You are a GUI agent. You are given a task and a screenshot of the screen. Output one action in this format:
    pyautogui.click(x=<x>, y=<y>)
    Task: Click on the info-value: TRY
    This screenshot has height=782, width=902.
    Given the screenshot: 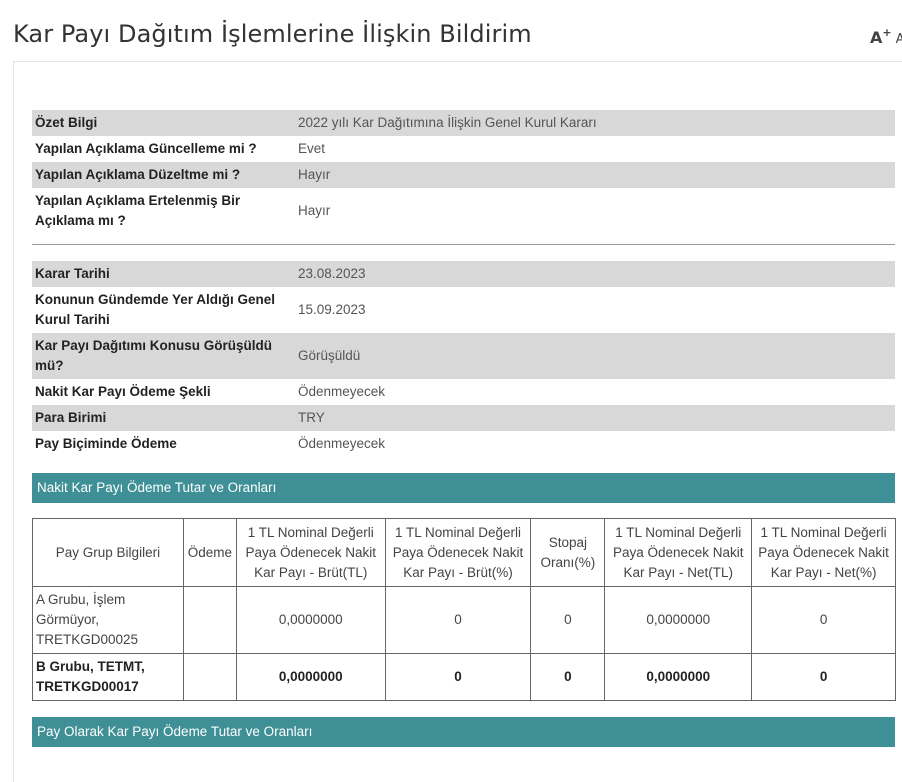 What is the action you would take?
    pyautogui.click(x=593, y=418)
    